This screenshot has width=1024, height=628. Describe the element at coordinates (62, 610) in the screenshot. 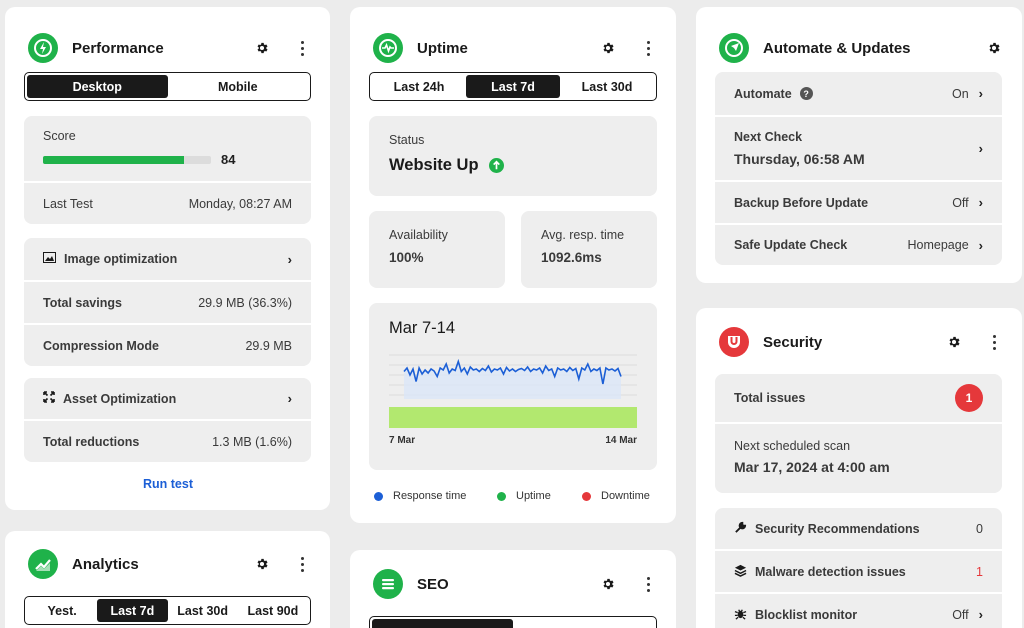

I see `tab-yesterday: Yest.` at that location.